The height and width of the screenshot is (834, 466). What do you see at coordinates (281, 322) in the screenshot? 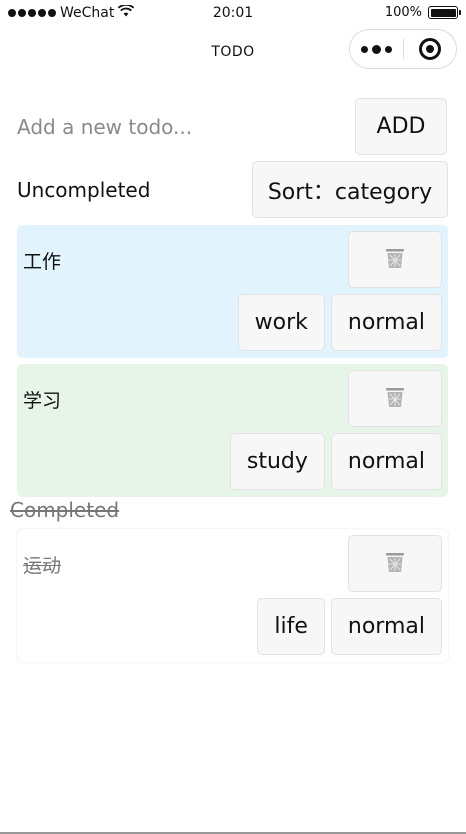
I see `category-tag: work` at bounding box center [281, 322].